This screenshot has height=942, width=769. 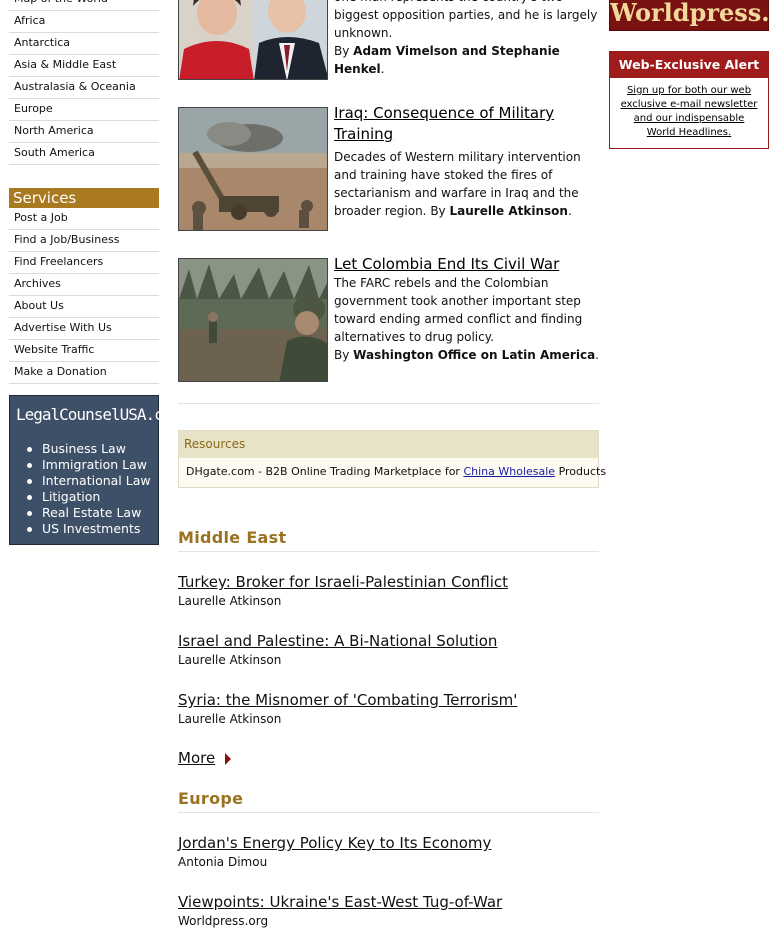 I want to click on story-title-link: Iraq: Consequence of Military Training, so click(x=468, y=124).